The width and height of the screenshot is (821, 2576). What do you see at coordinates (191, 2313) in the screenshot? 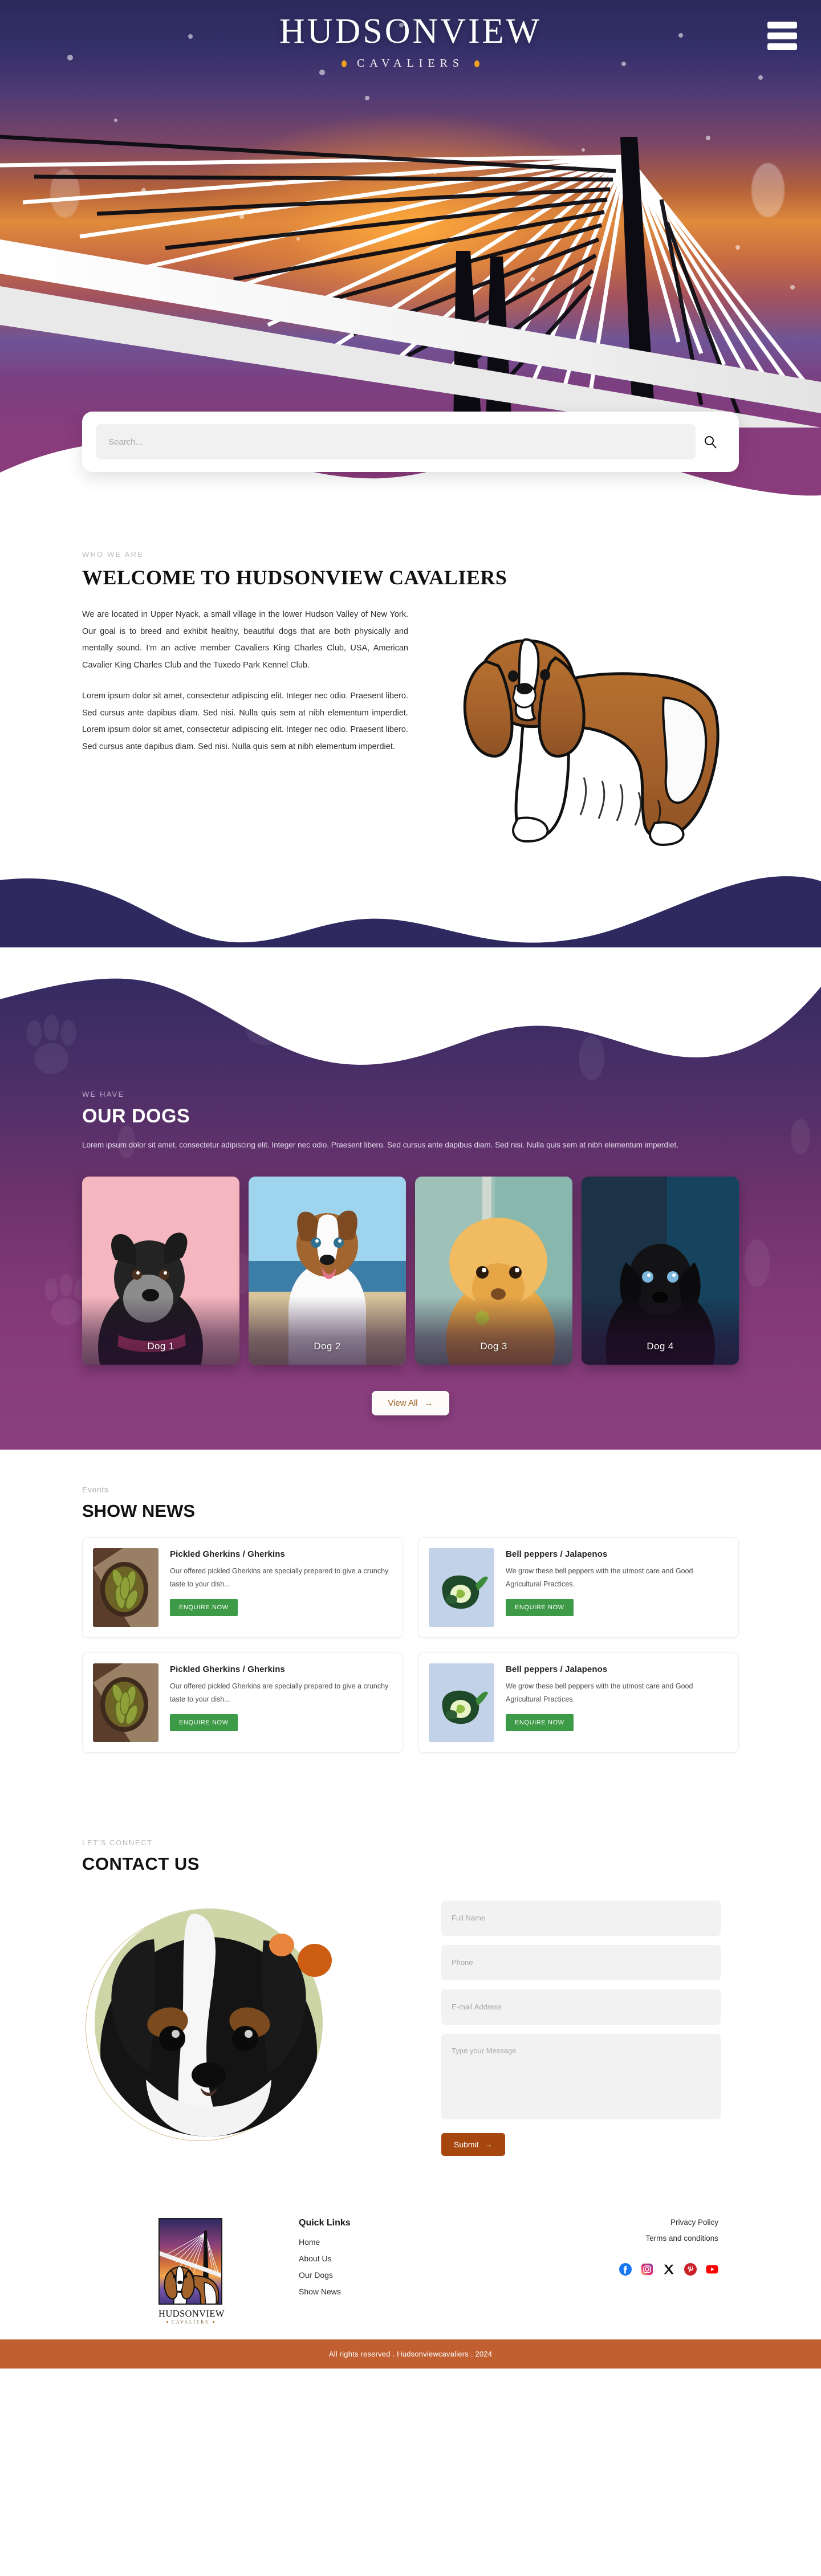
I see `footer-logo-name: HUDSONVIEW` at bounding box center [191, 2313].